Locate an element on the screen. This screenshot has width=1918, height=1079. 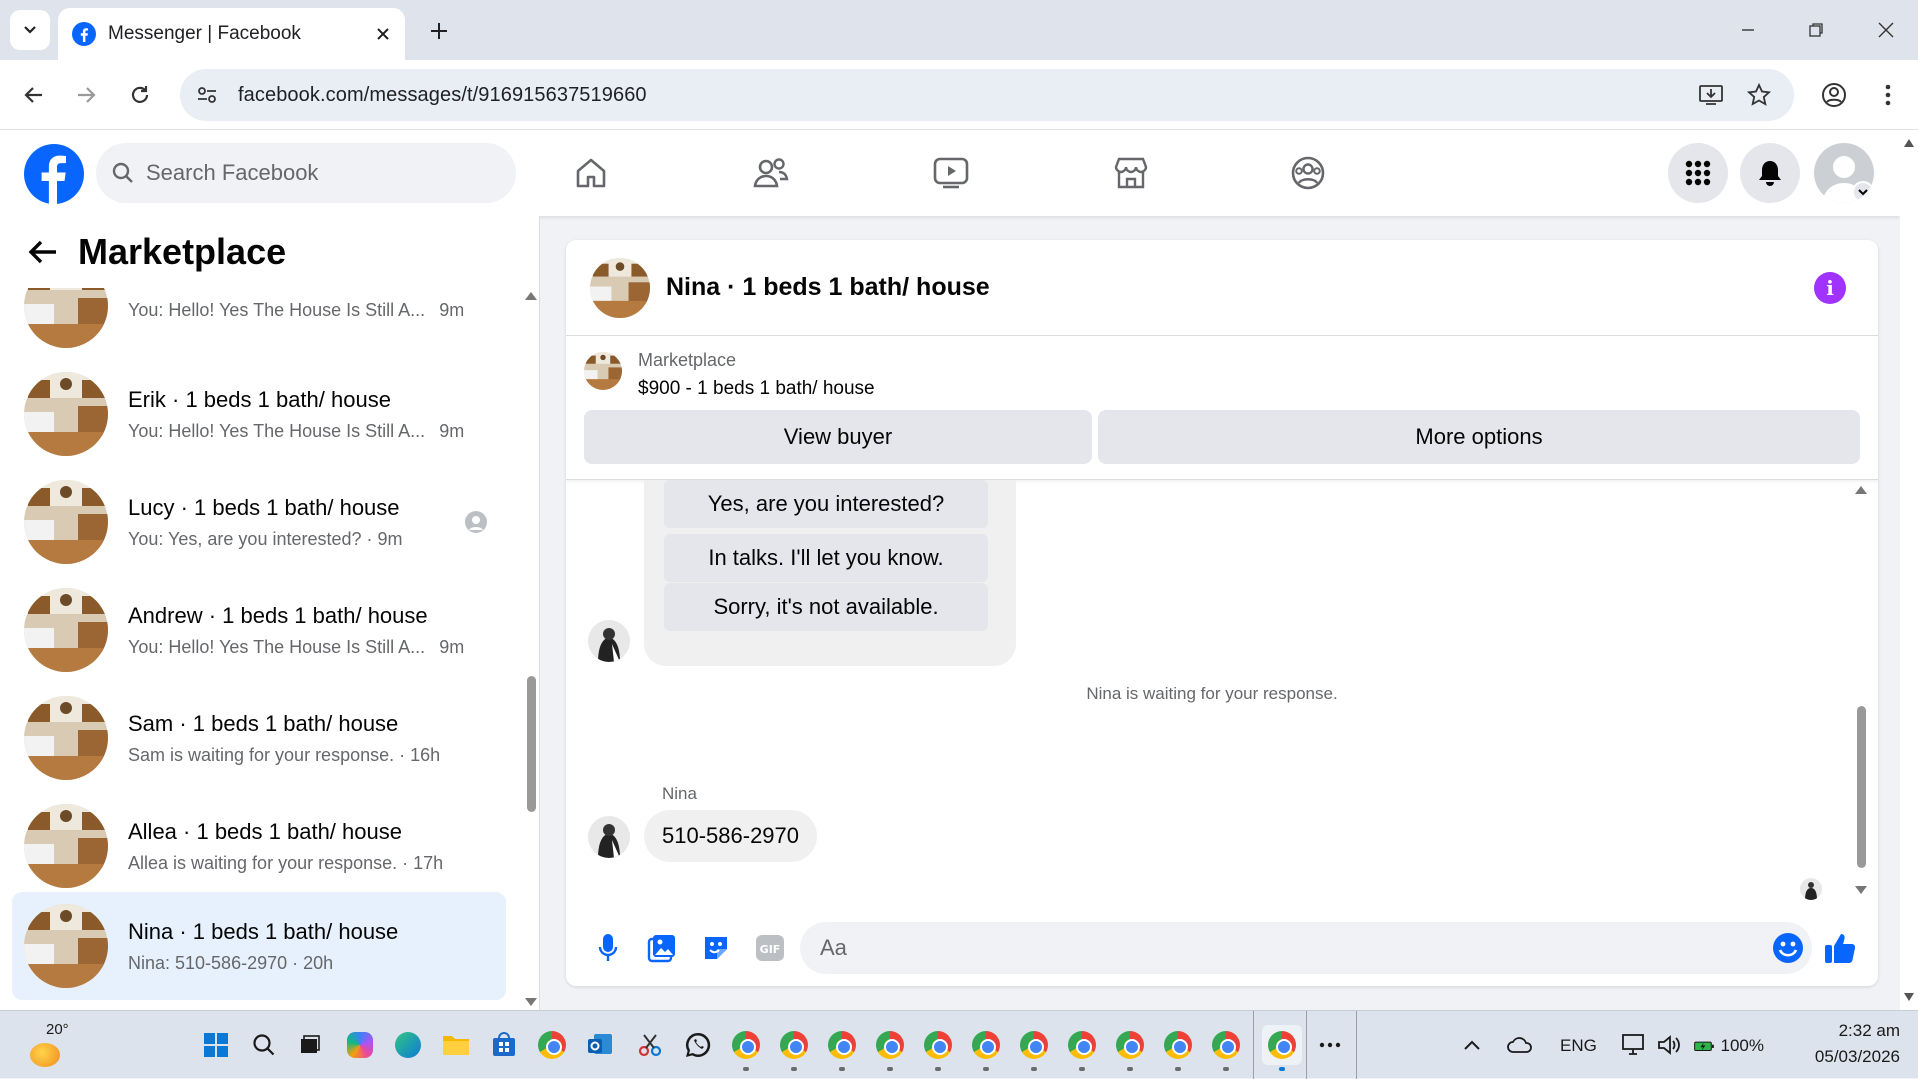
task-view-button is located at coordinates (310, 1045).